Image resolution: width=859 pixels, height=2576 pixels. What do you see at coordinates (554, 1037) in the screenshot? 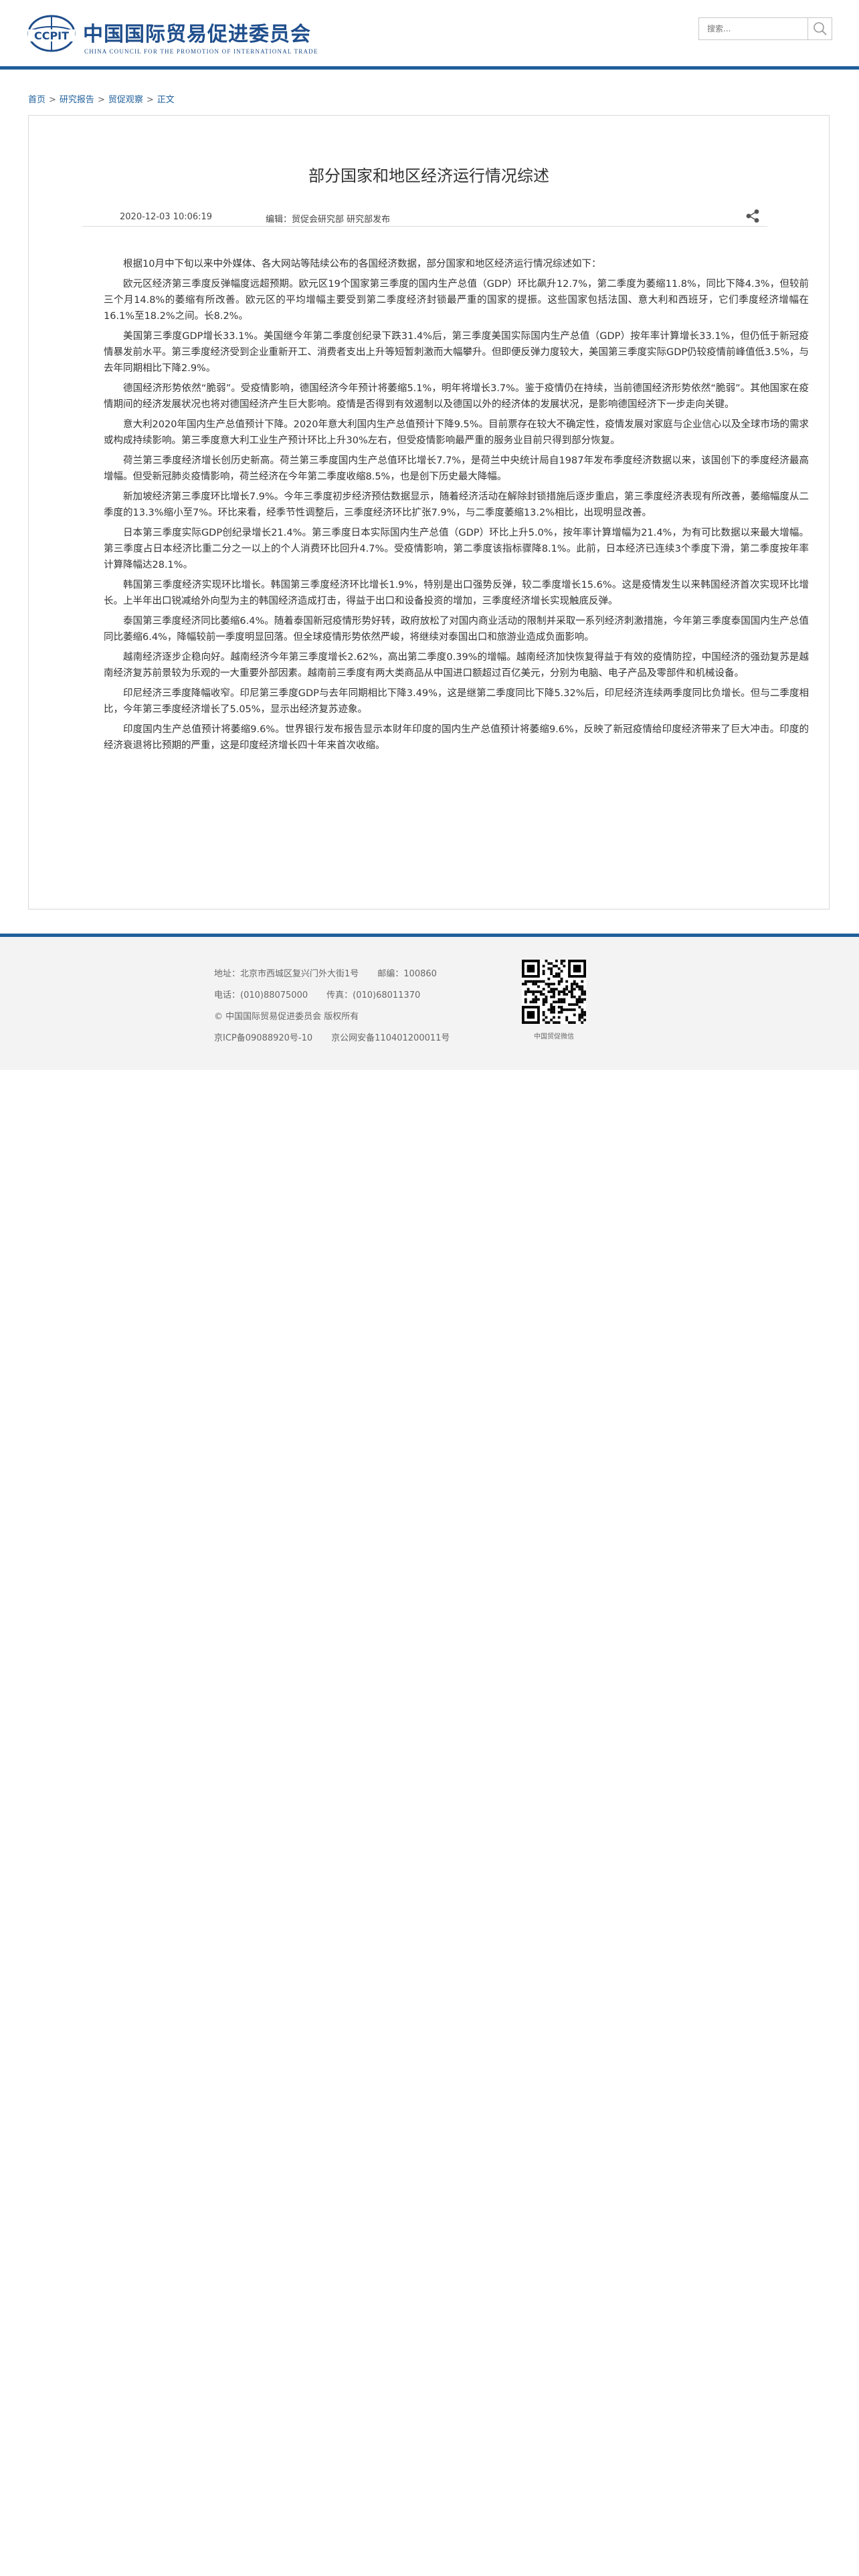
I see `qr-code-label: 中国贸促微信` at bounding box center [554, 1037].